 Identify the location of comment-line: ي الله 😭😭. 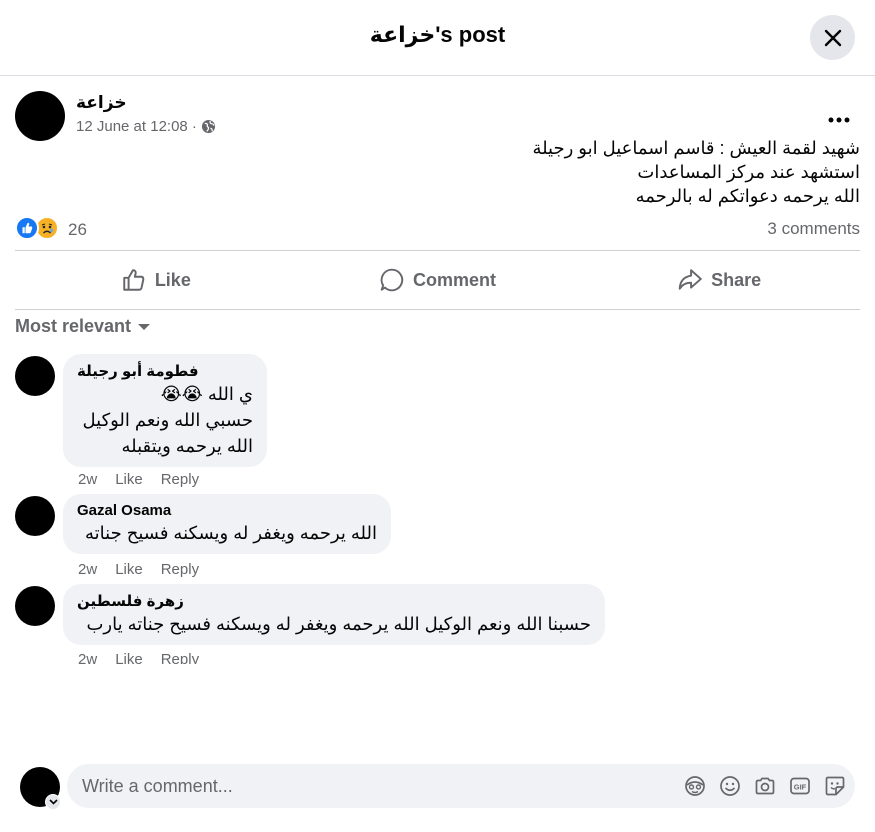
(206, 394).